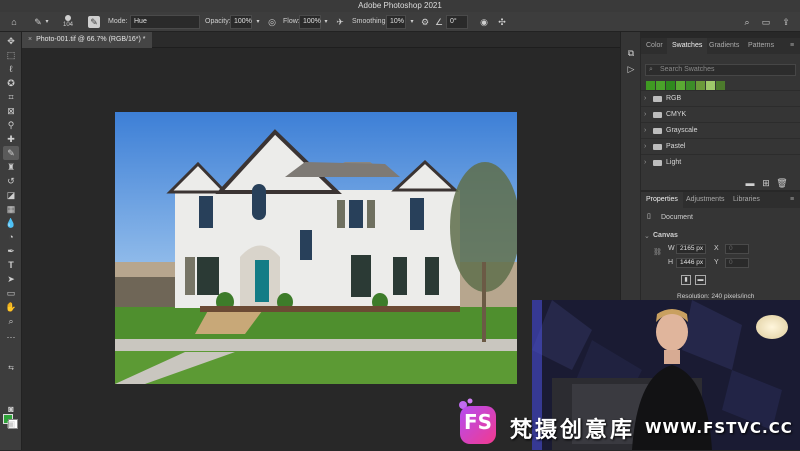 The width and height of the screenshot is (800, 451). What do you see at coordinates (457, 22) in the screenshot?
I see `angle-field: 0°` at bounding box center [457, 22].